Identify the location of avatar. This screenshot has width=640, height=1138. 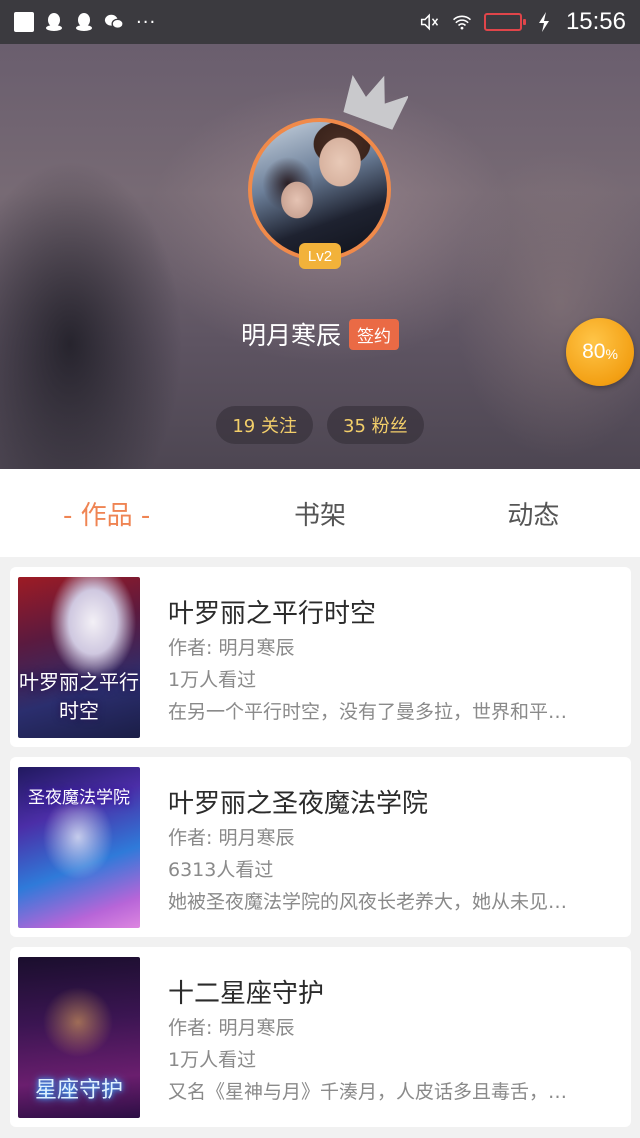
(319, 189).